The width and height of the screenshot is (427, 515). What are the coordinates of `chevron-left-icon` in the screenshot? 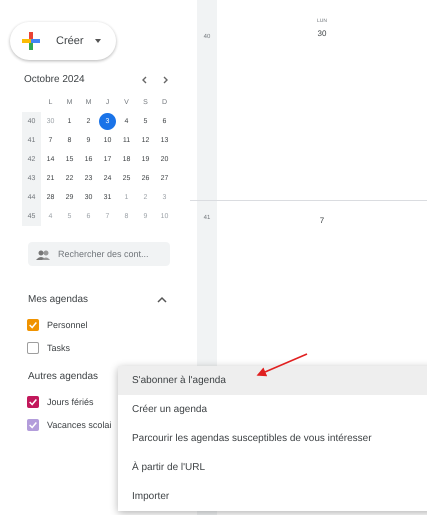 It's located at (144, 79).